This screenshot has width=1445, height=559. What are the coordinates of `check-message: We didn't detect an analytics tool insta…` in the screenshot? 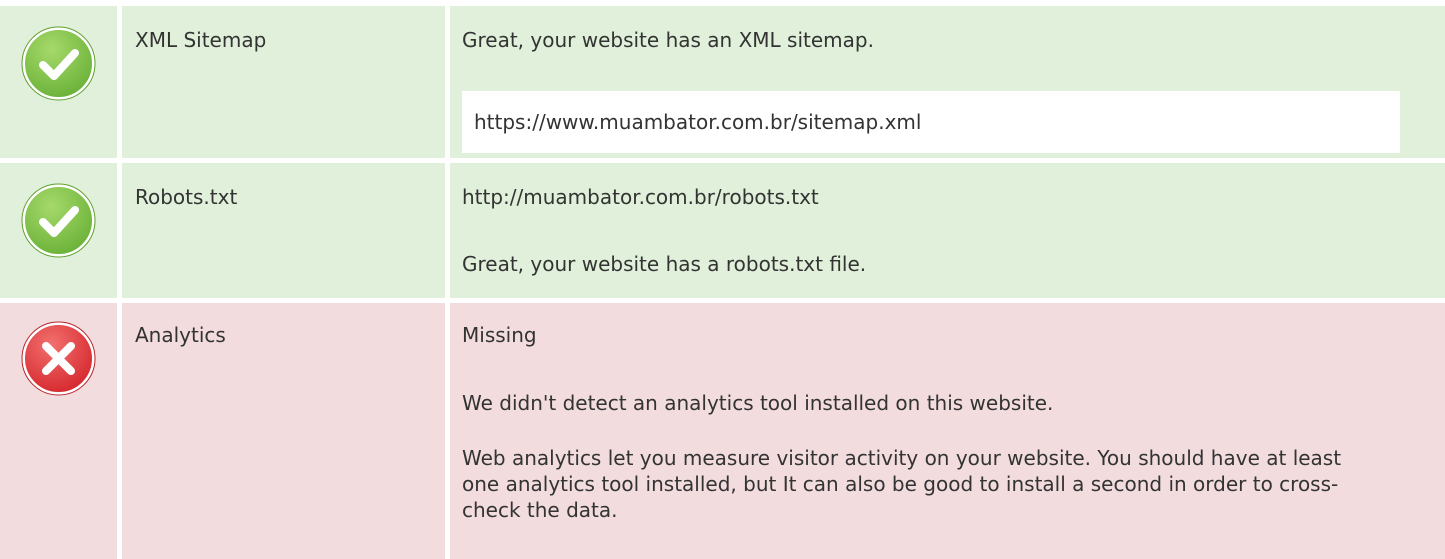 It's located at (758, 403).